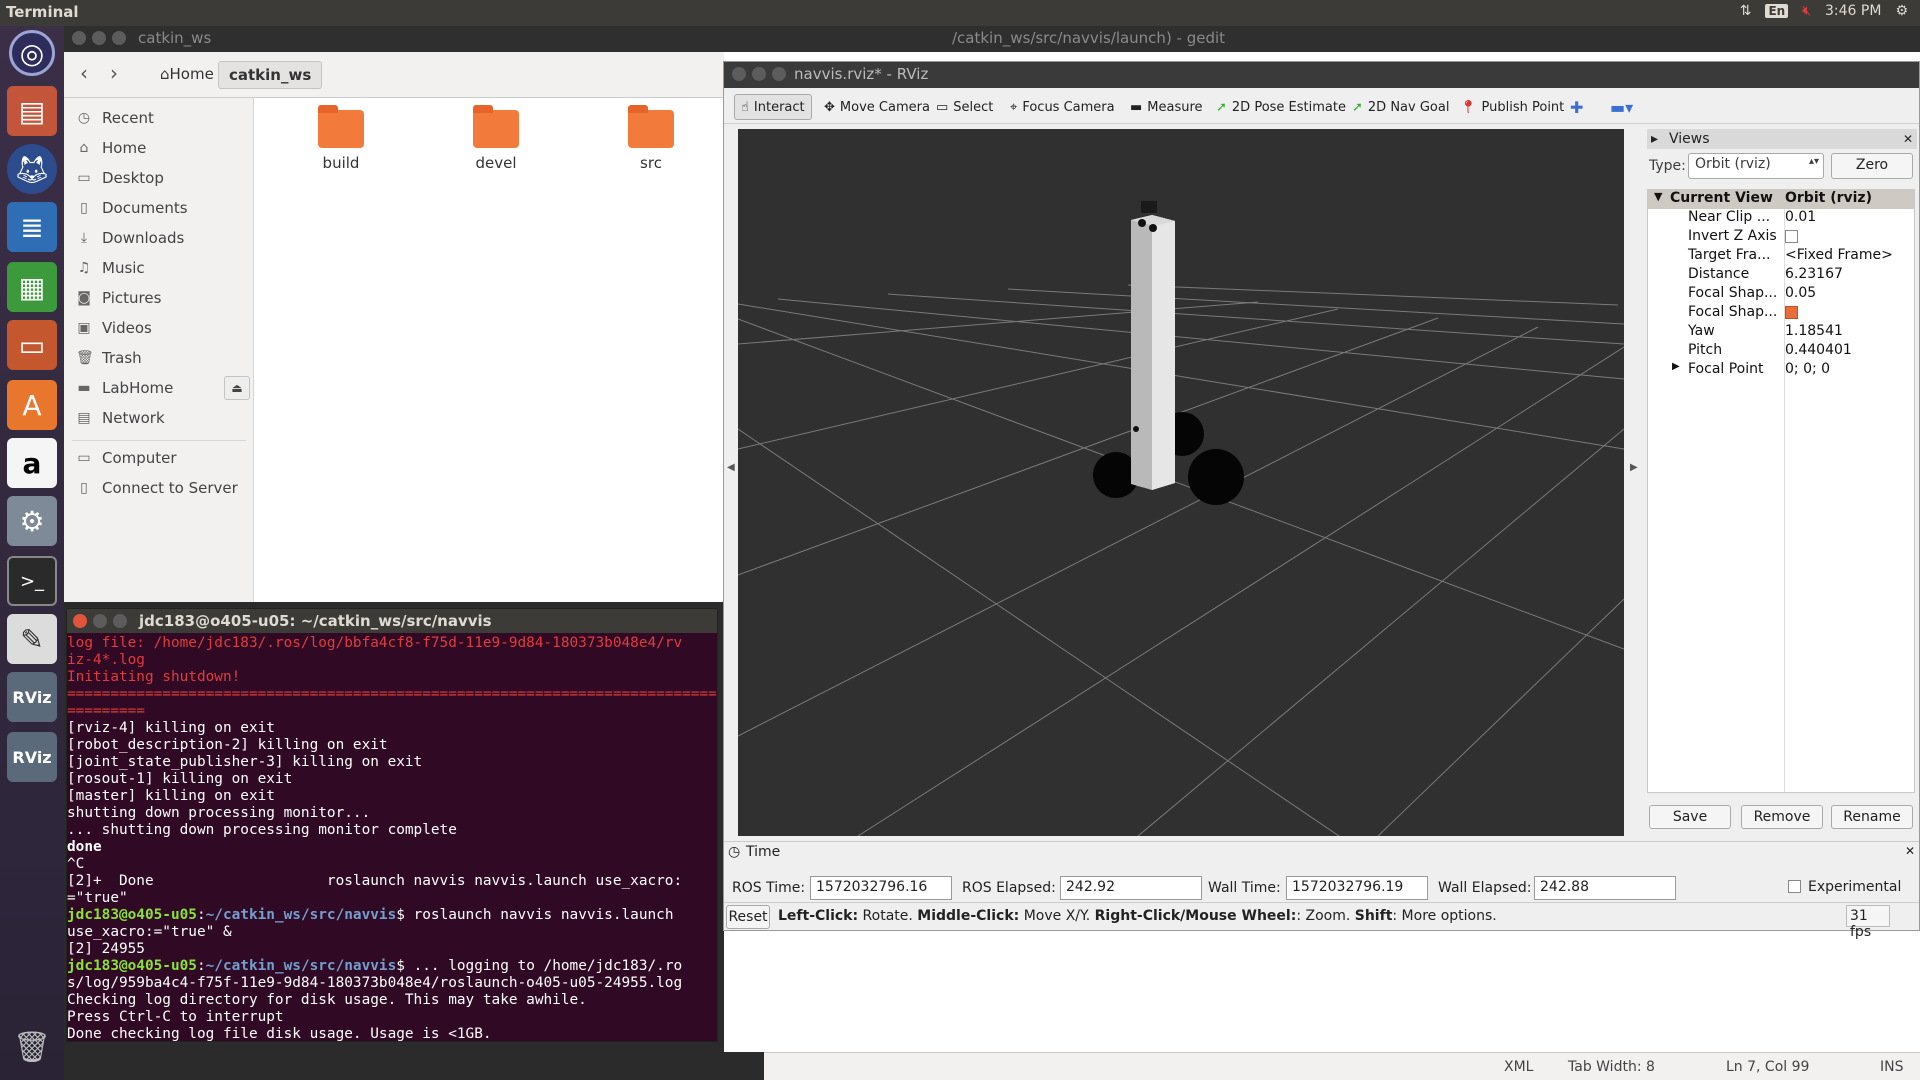 The height and width of the screenshot is (1080, 1920). I want to click on gedit-icon: ✎, so click(32, 639).